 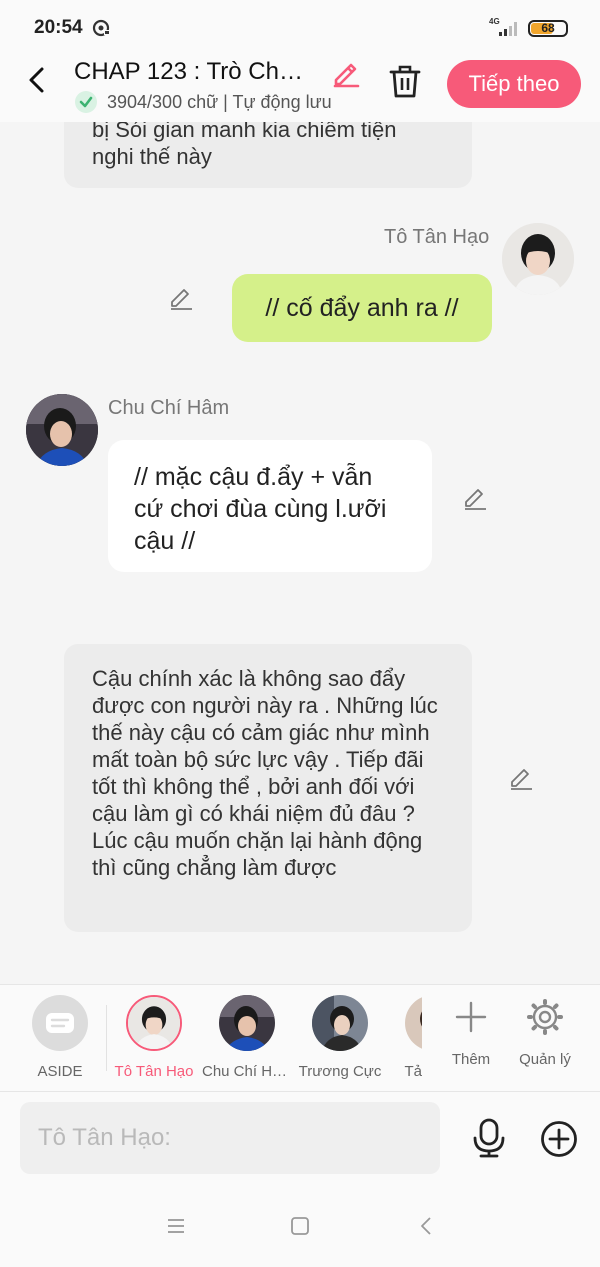 I want to click on character-option: Tả, so click(x=405, y=1041).